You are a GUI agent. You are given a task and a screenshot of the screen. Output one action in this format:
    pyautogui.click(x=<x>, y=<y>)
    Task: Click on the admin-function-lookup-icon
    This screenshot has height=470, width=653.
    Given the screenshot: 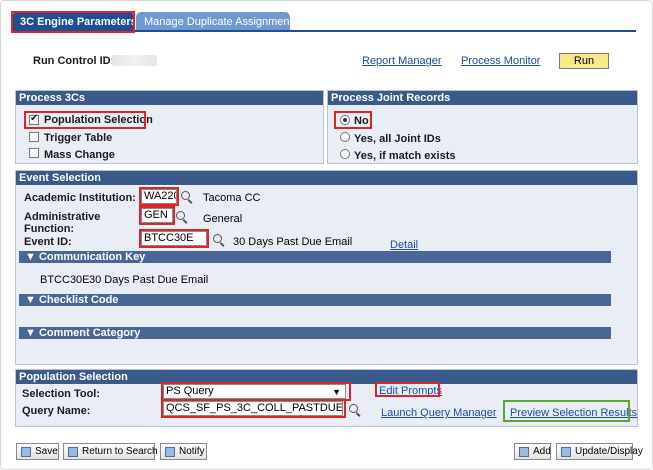 What is the action you would take?
    pyautogui.click(x=182, y=217)
    